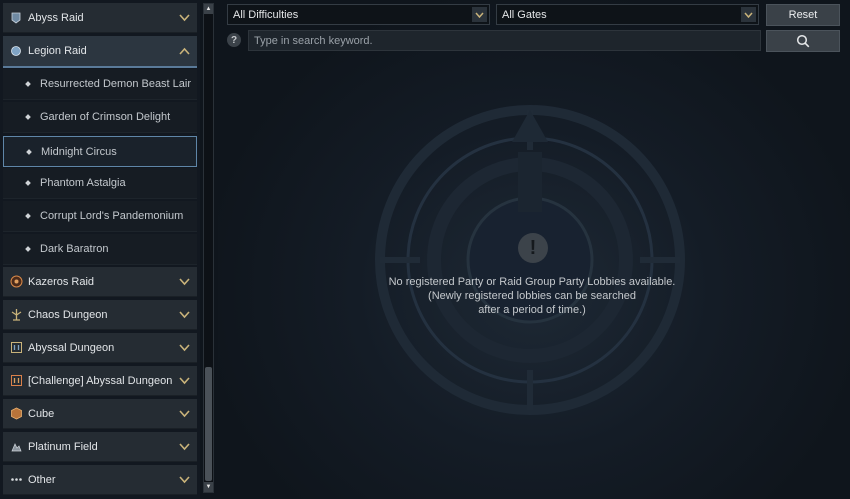 This screenshot has height=499, width=850. Describe the element at coordinates (100, 18) in the screenshot. I see `category-abyss-raid: Abyss Raid` at that location.